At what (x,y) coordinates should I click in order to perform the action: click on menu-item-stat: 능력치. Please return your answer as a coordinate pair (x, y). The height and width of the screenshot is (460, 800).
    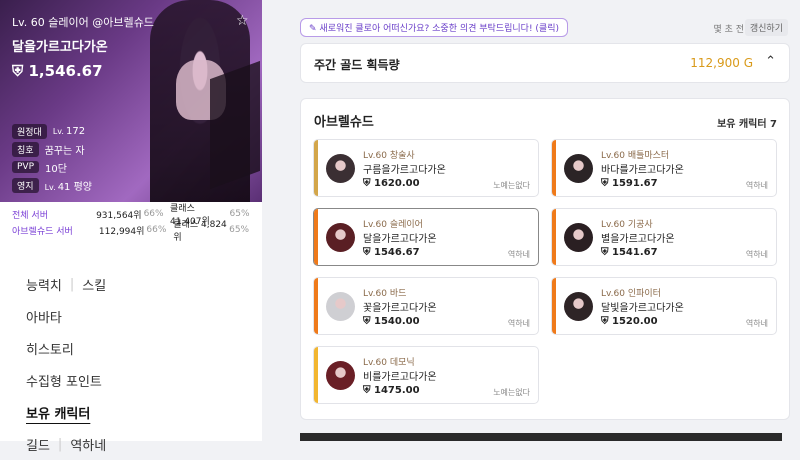
    Looking at the image, I should click on (44, 284).